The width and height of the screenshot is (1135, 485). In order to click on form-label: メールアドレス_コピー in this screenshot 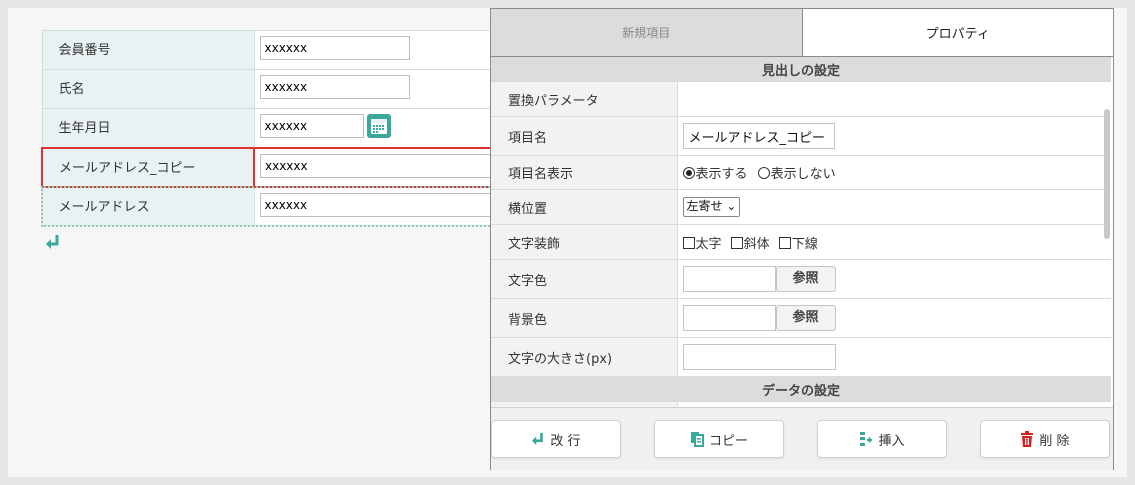, I will do `click(148, 167)`.